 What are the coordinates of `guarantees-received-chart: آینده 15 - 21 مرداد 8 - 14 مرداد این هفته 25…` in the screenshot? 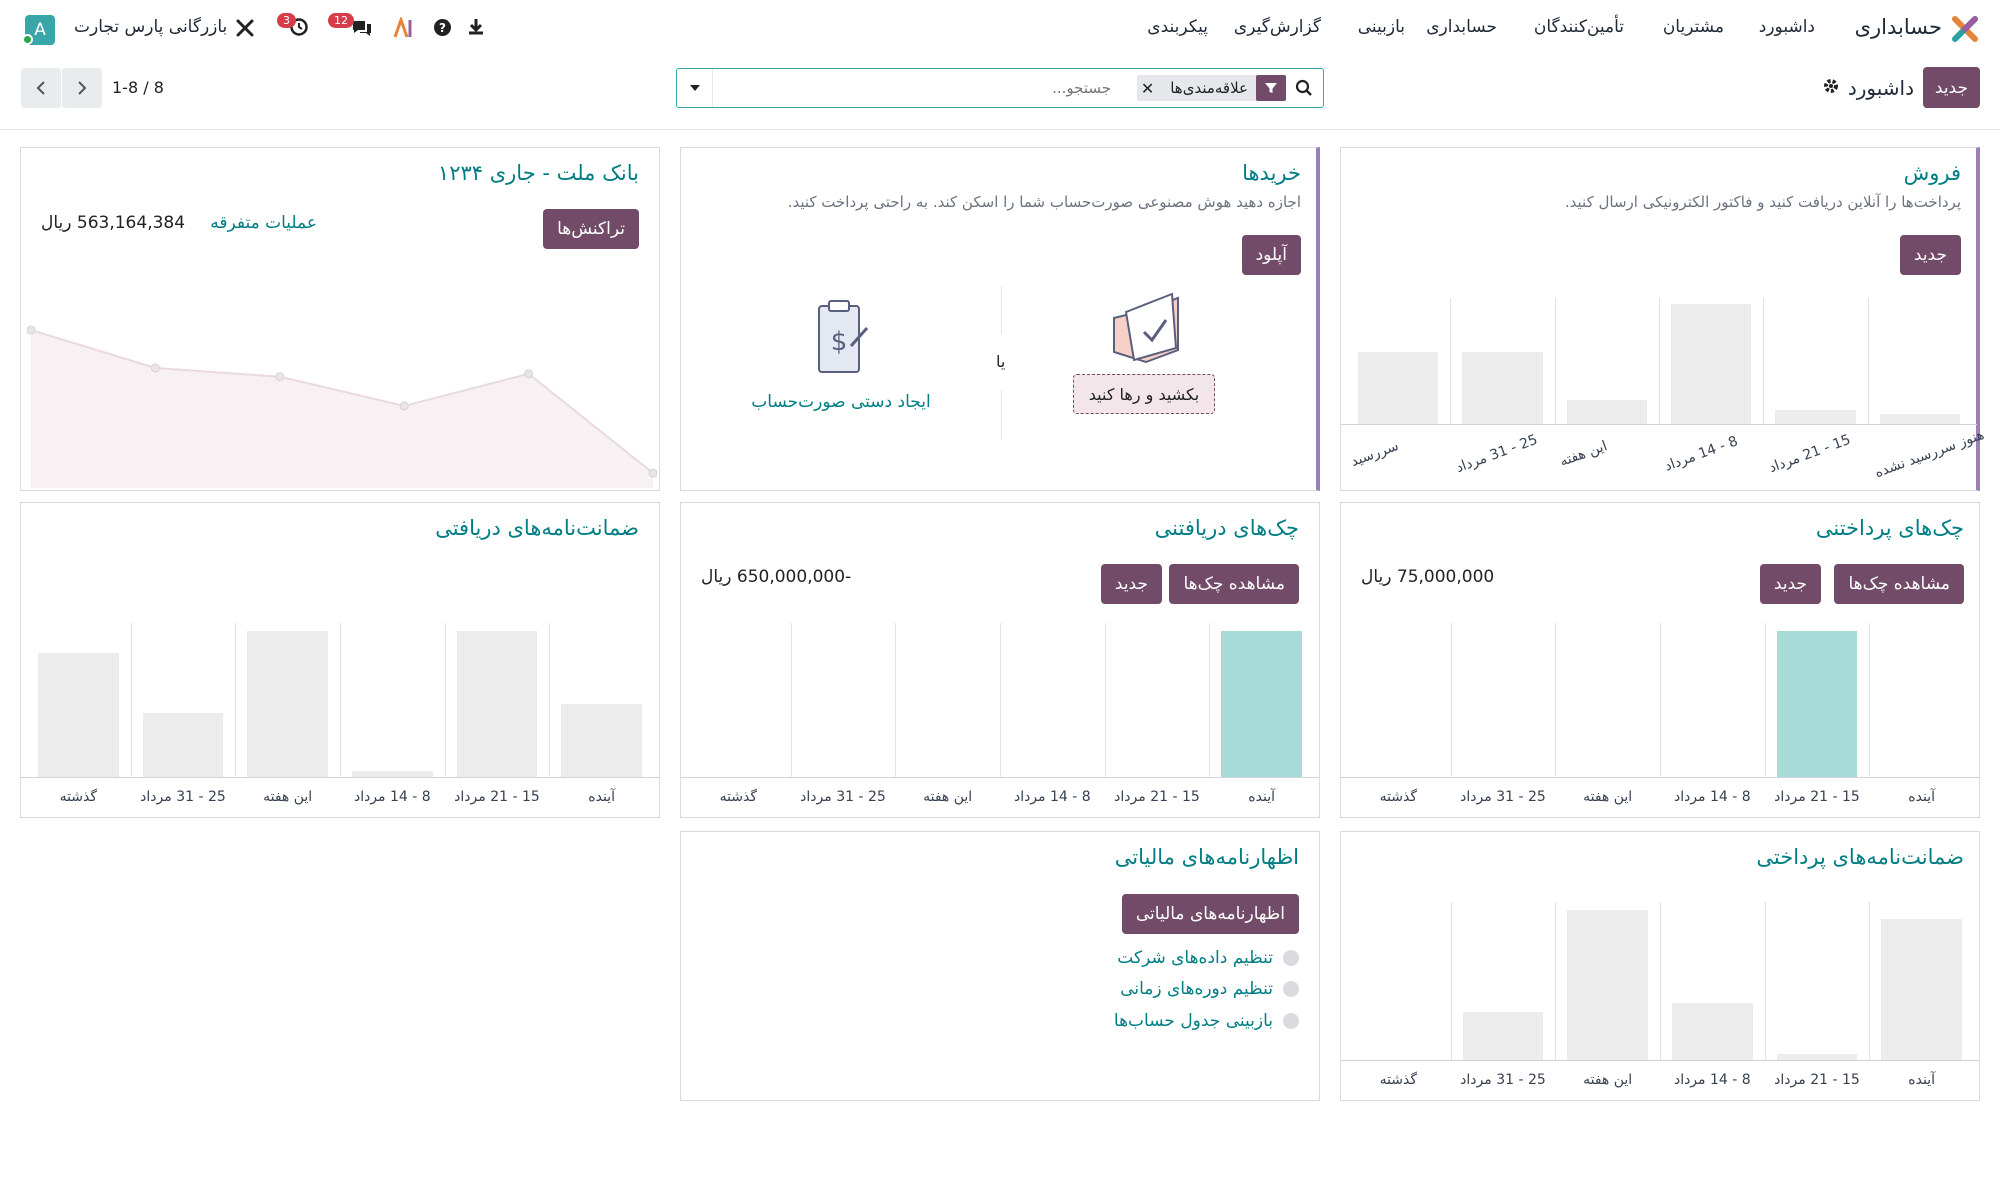 It's located at (340, 720).